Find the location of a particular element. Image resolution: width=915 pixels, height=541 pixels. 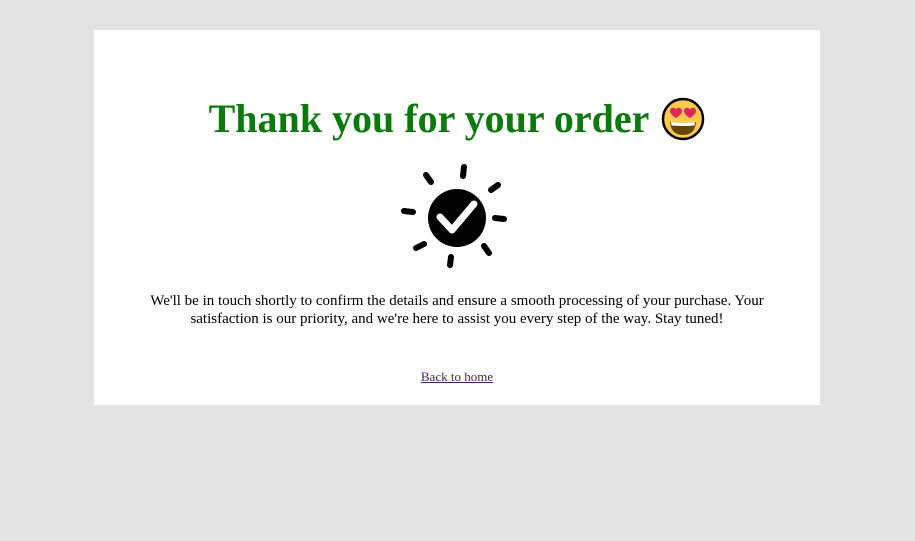

back-to-home-link: Back to home is located at coordinates (457, 376).